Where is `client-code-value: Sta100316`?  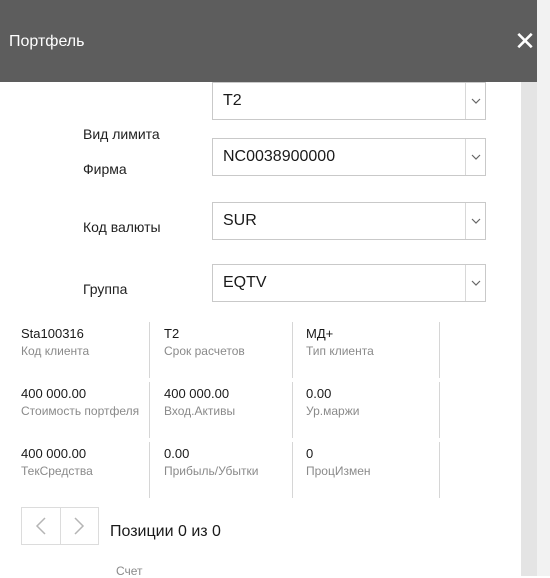 client-code-value: Sta100316 is located at coordinates (52, 333).